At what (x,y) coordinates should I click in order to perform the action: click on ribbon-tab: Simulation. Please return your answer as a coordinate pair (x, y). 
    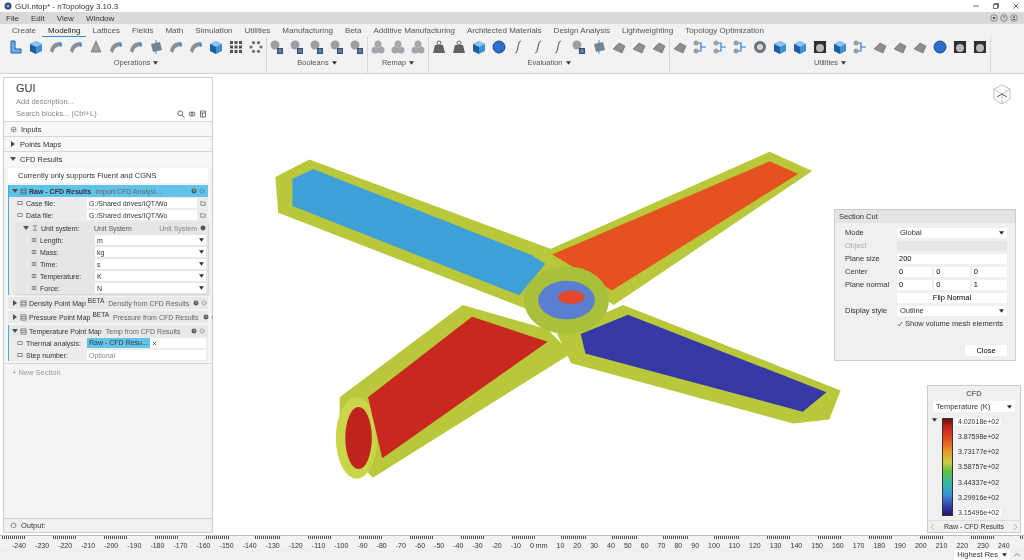
    Looking at the image, I should click on (214, 30).